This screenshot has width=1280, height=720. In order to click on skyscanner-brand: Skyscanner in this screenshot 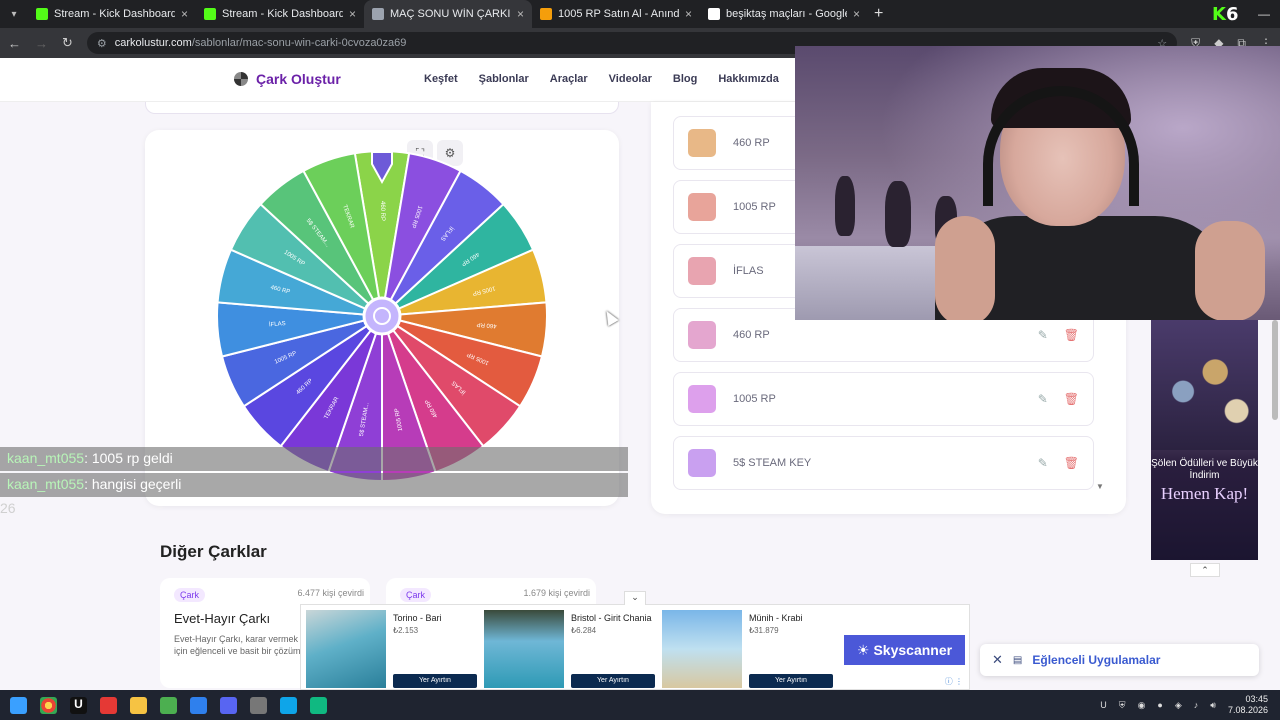, I will do `click(913, 650)`.